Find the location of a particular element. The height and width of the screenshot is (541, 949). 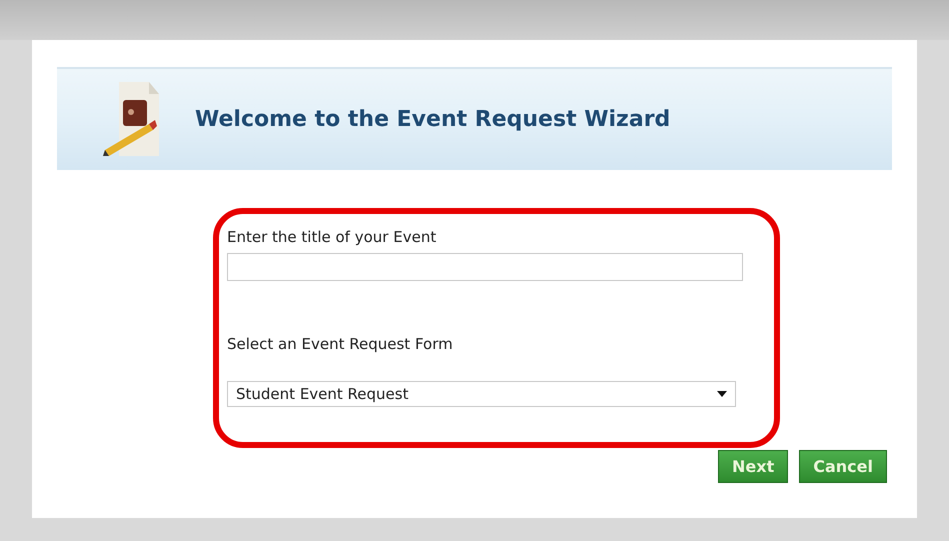

caret-icon is located at coordinates (722, 394).